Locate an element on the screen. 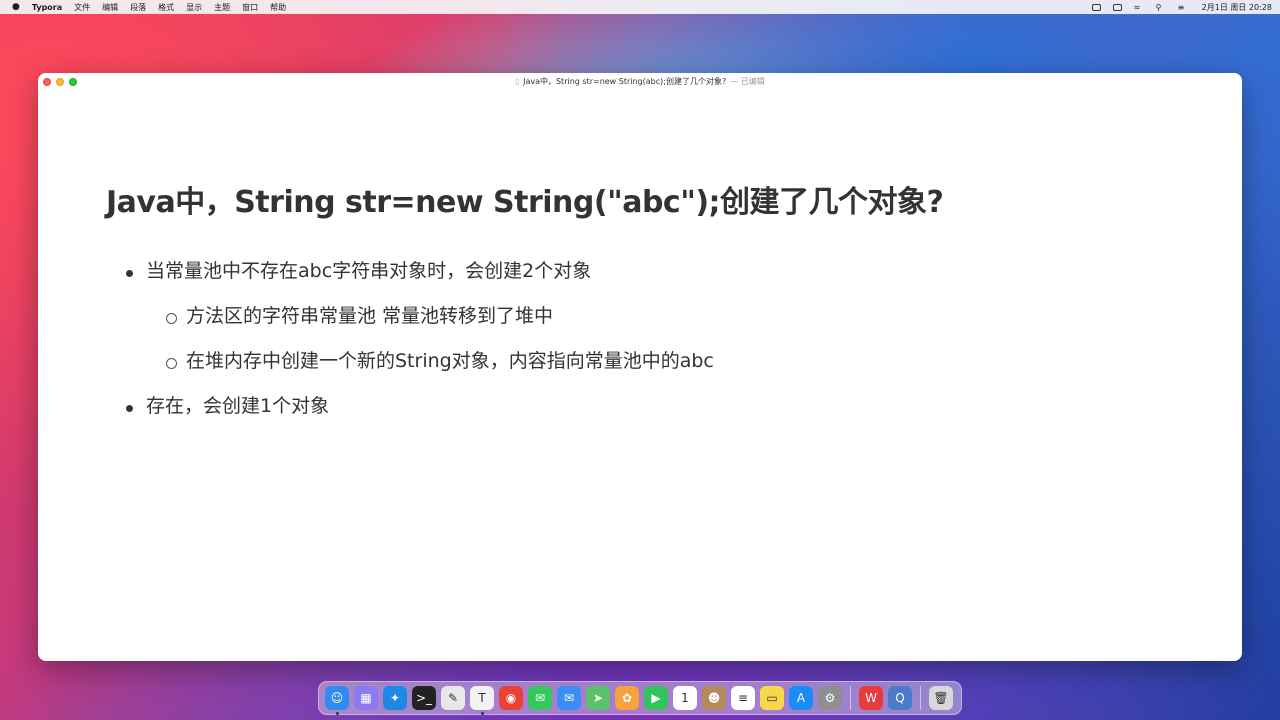 The image size is (1280, 720). menu-edit: 编辑 is located at coordinates (110, 7).